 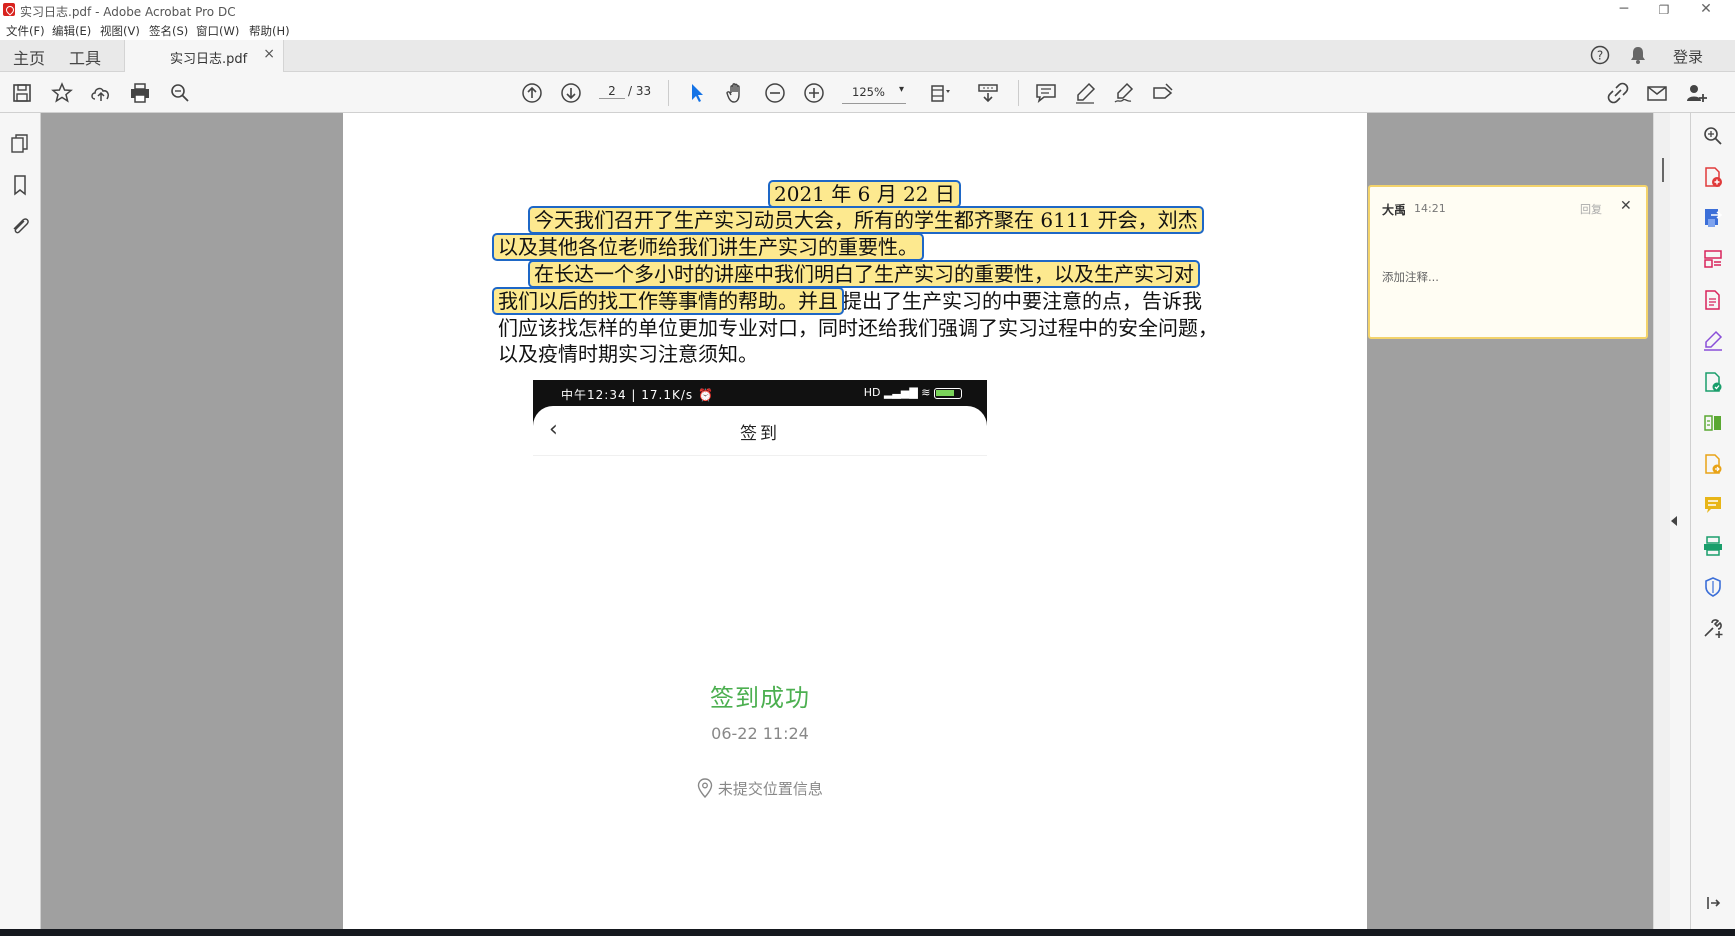 I want to click on attachments-icon, so click(x=20, y=226).